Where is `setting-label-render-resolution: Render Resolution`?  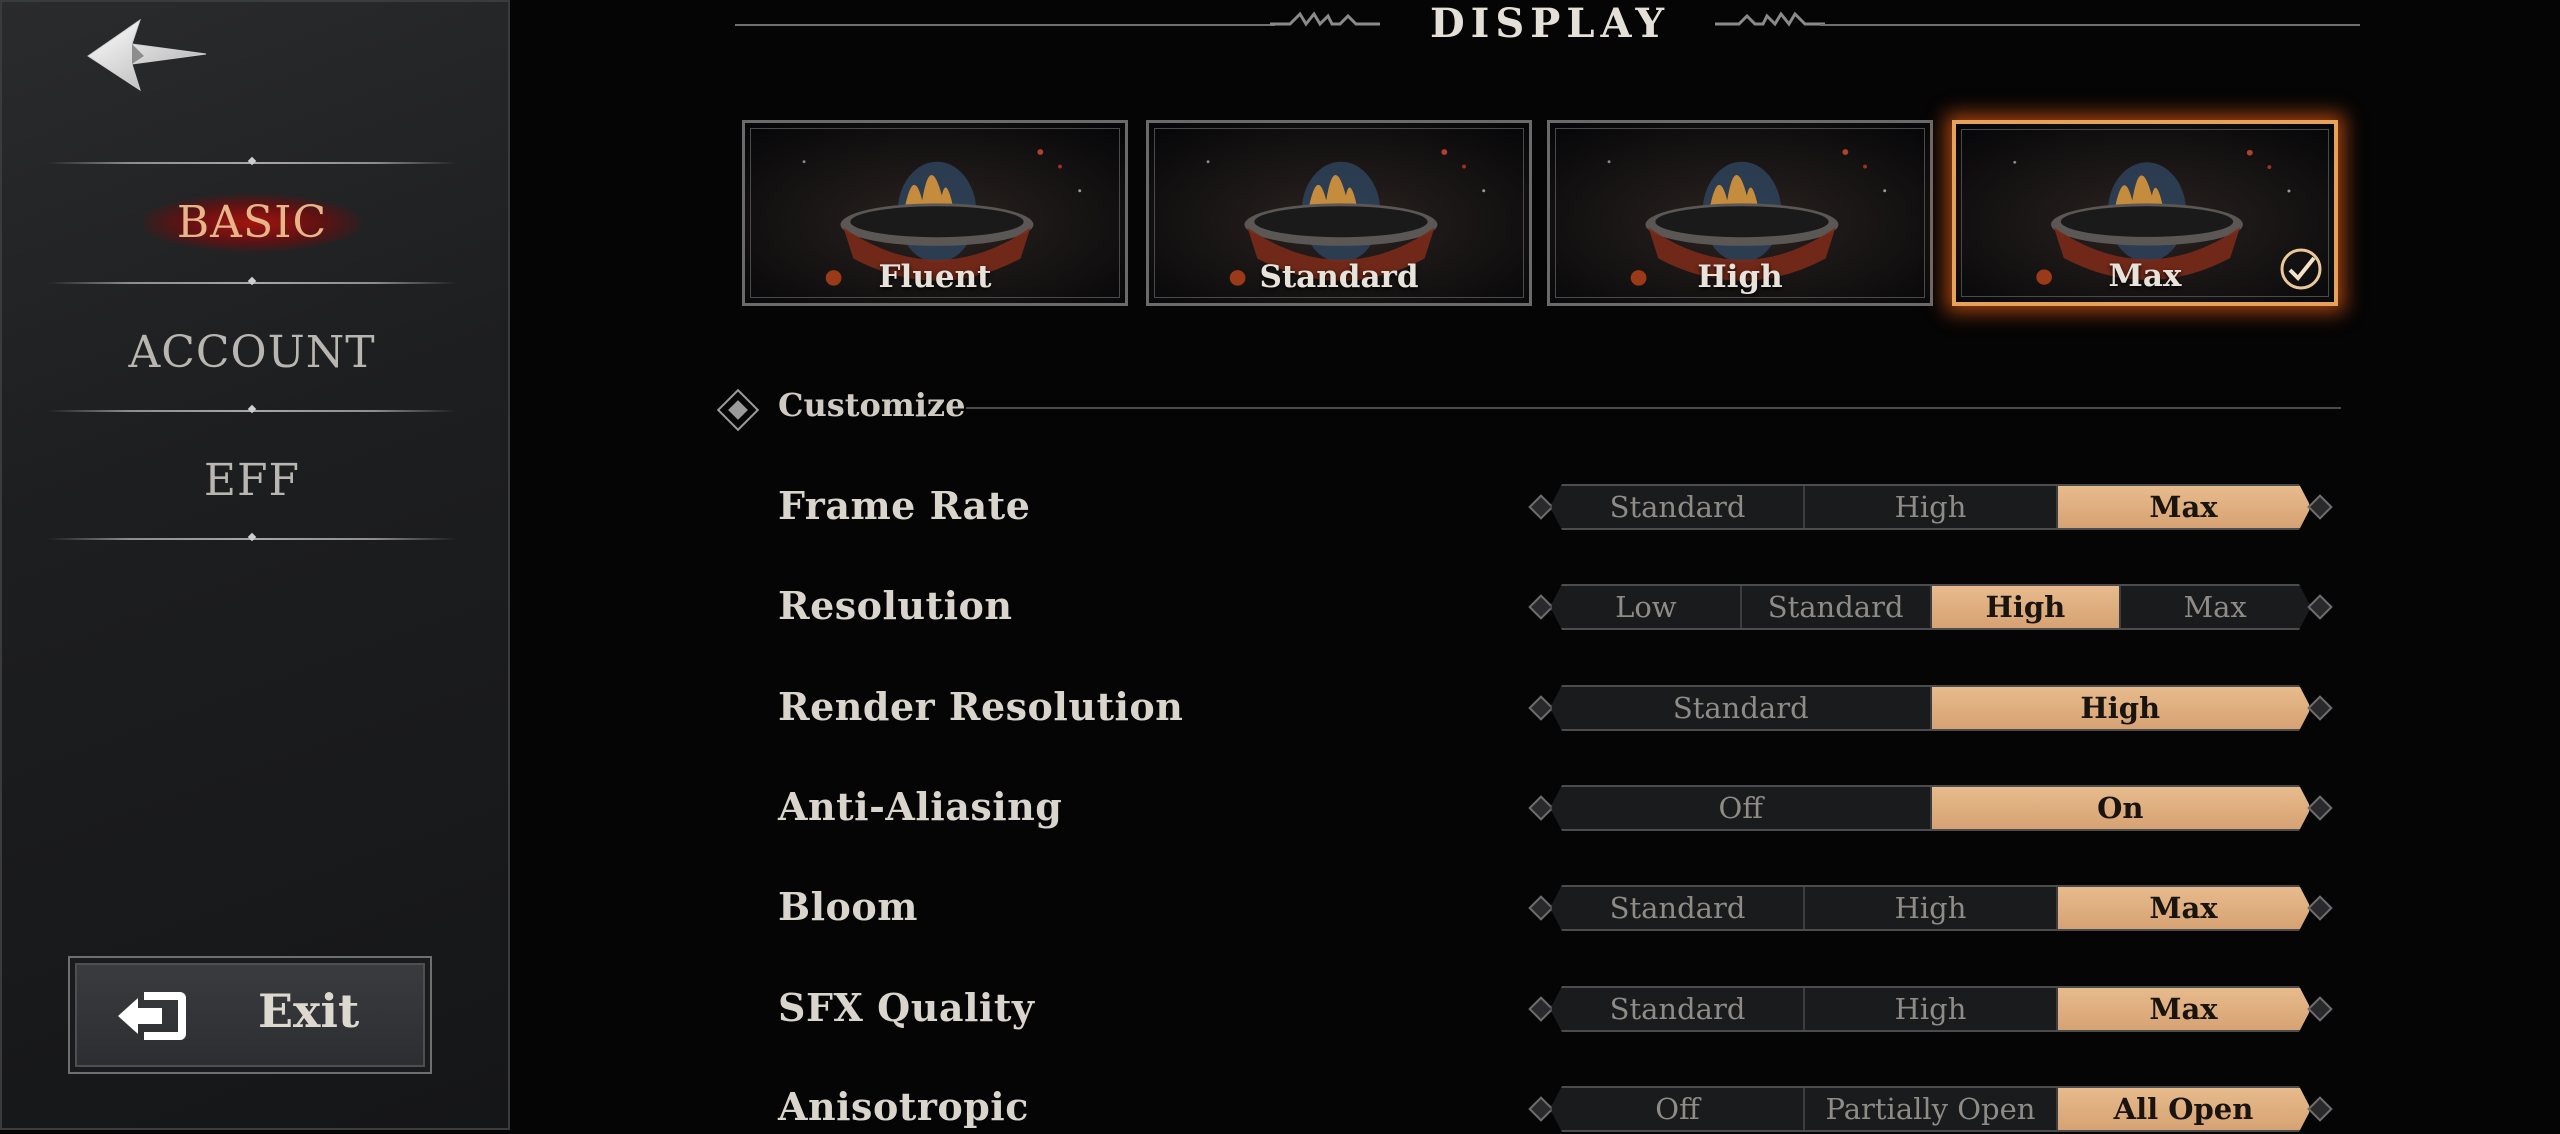 setting-label-render-resolution: Render Resolution is located at coordinates (981, 706).